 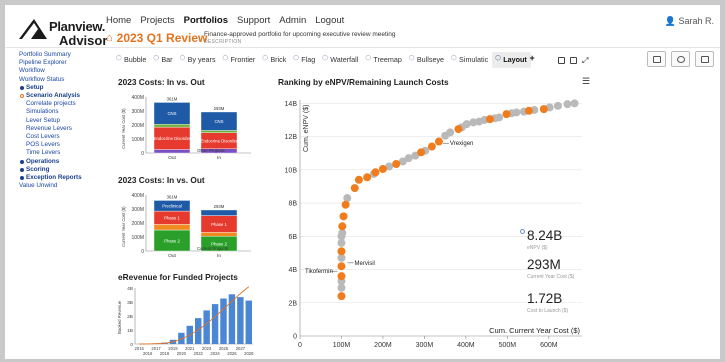 I want to click on x-axis-label: Cum. Current Year Cost ($), so click(x=534, y=330).